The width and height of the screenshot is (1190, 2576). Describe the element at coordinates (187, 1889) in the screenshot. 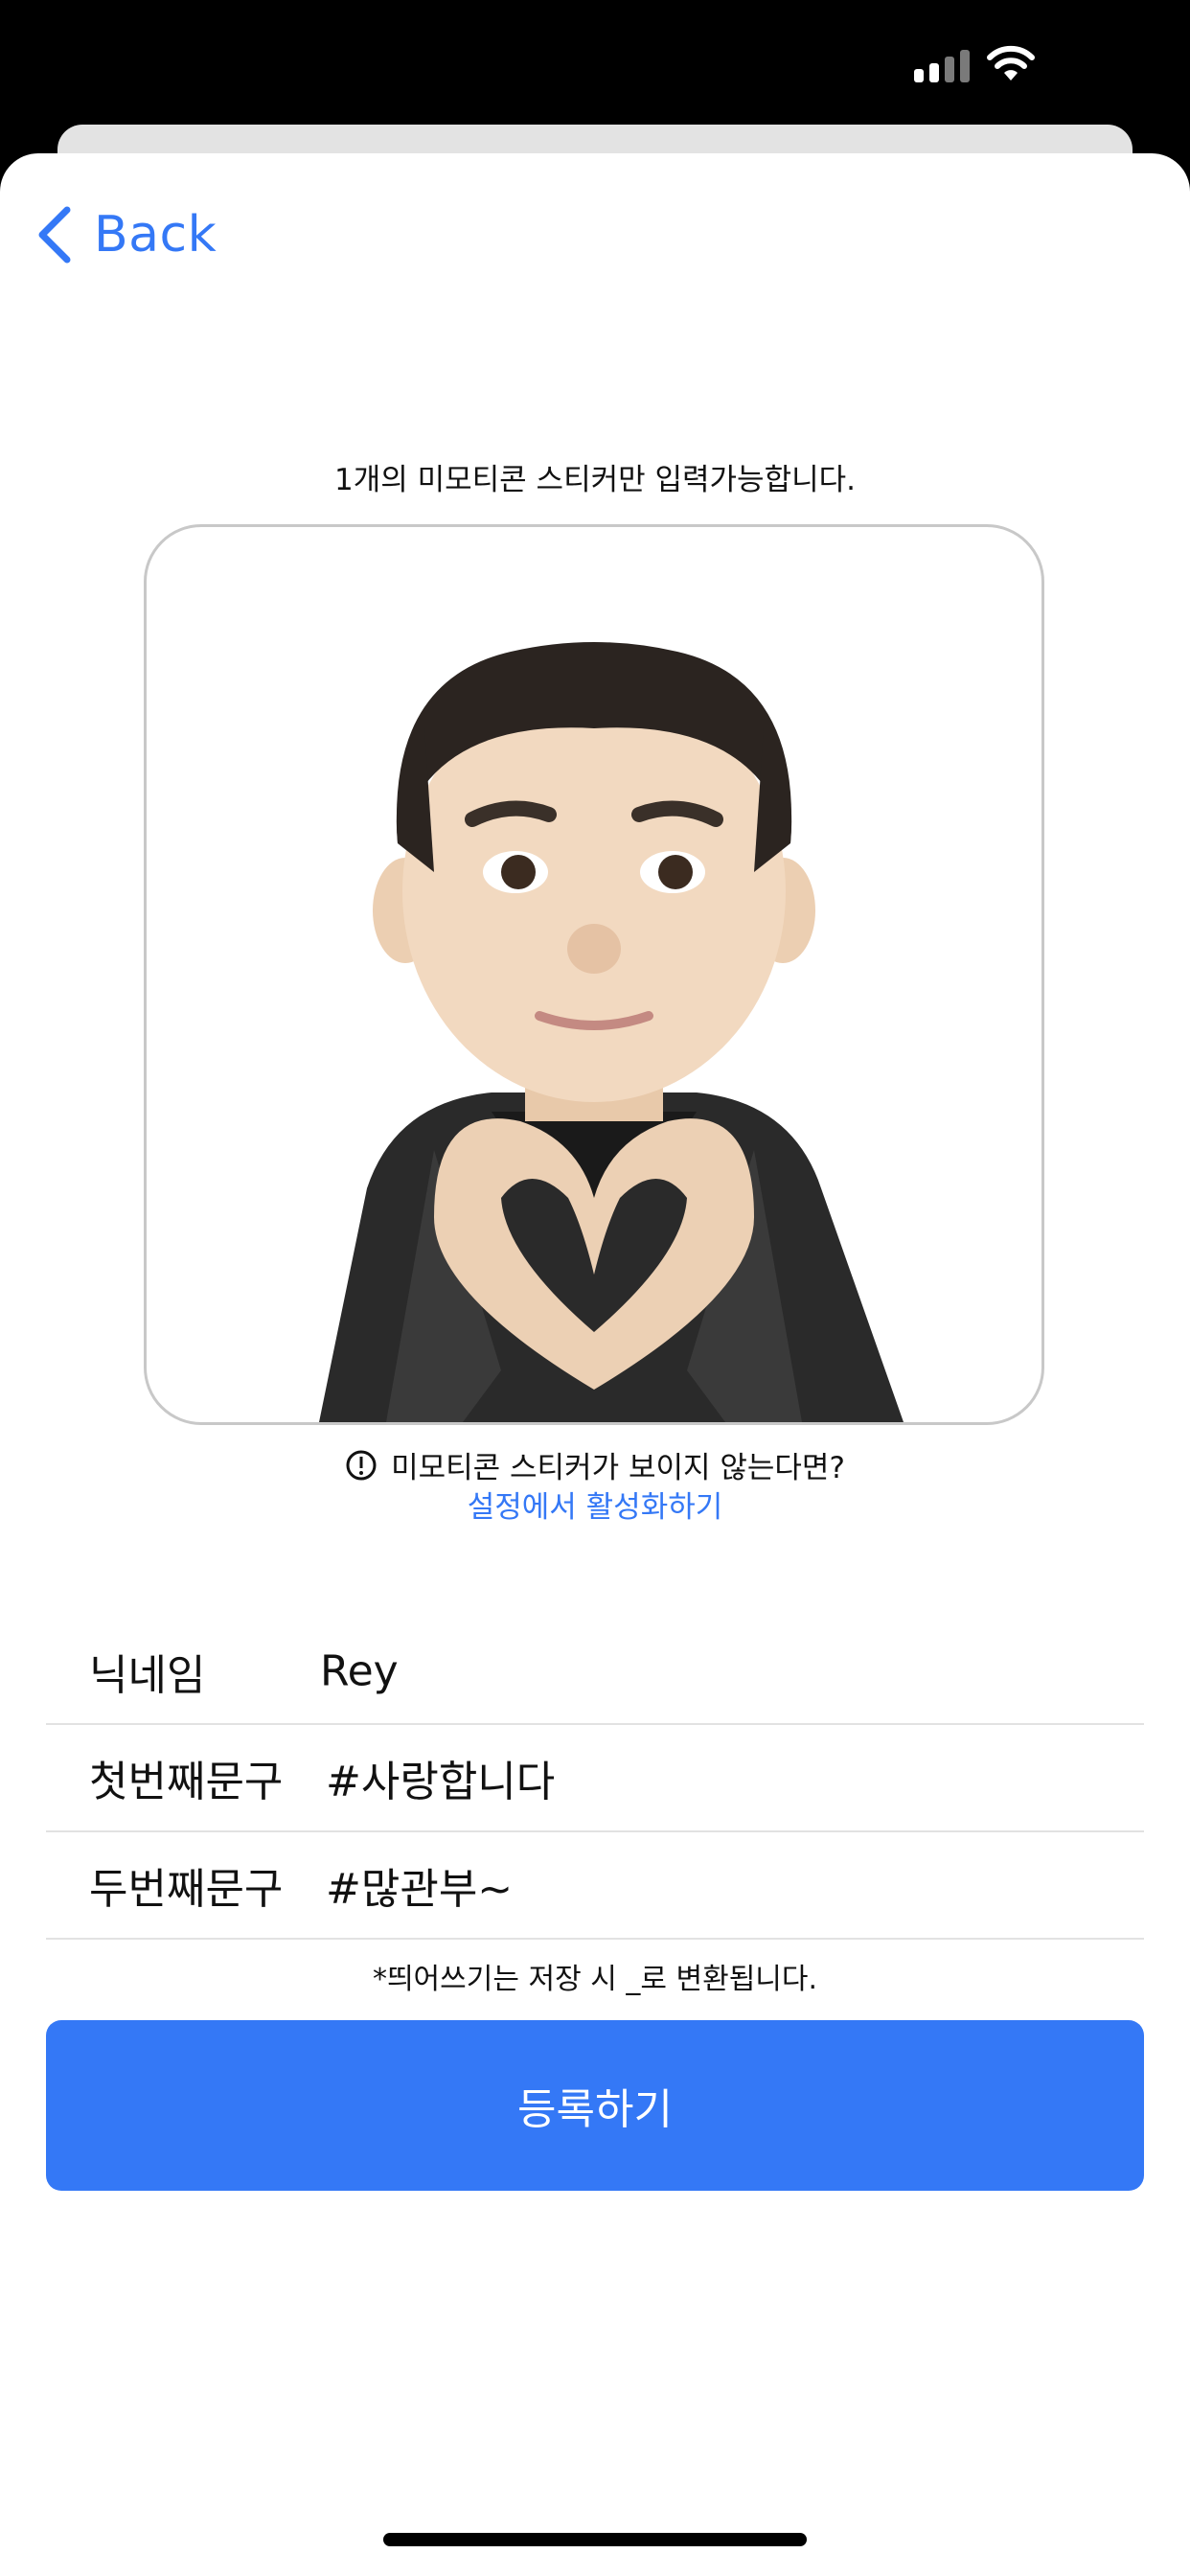

I see `second-phrase-label: 두번째문구` at that location.